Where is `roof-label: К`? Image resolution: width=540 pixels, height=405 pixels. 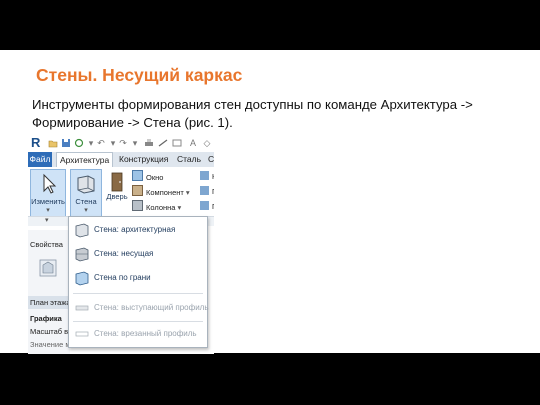
roof-label: К is located at coordinates (213, 176).